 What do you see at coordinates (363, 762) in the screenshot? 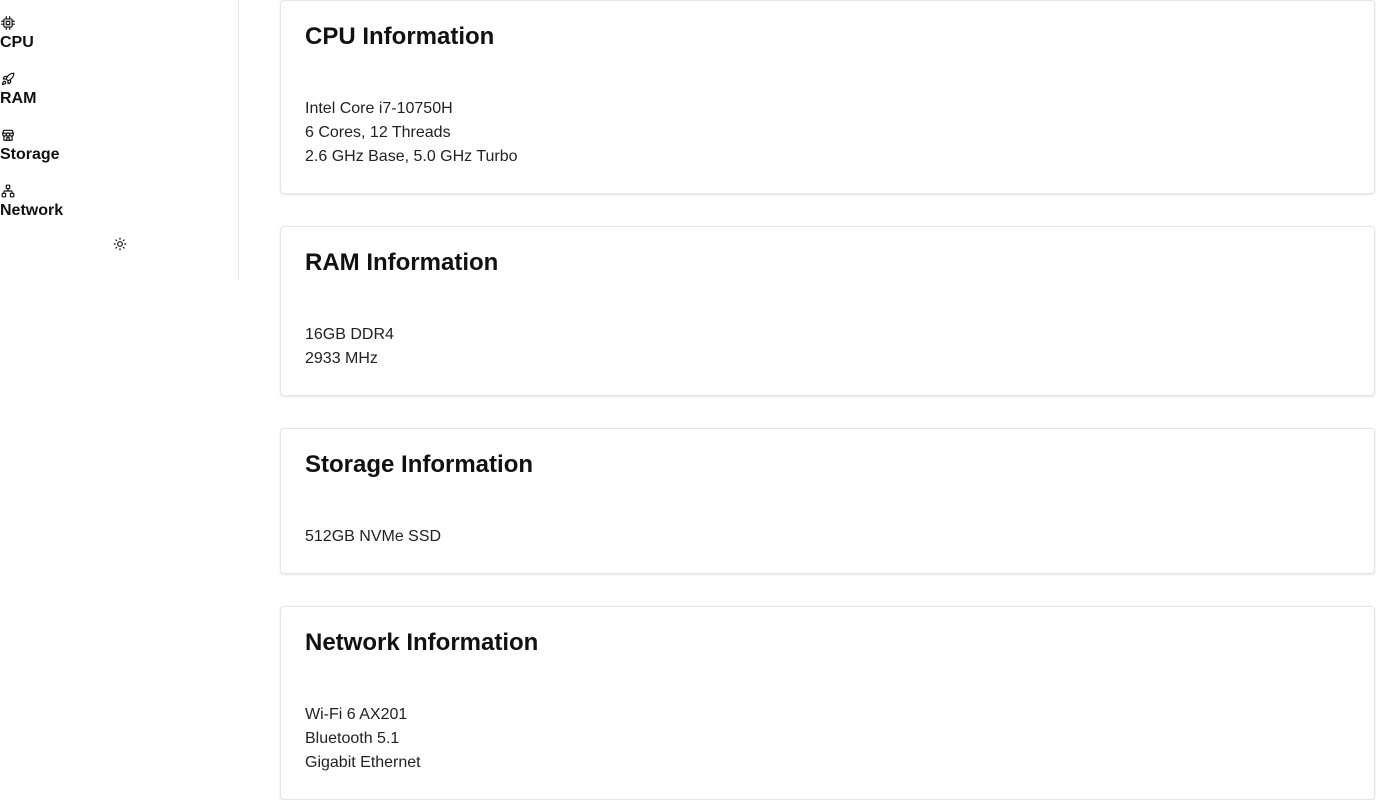
I see `detail-line: Gigabit Ethernet` at bounding box center [363, 762].